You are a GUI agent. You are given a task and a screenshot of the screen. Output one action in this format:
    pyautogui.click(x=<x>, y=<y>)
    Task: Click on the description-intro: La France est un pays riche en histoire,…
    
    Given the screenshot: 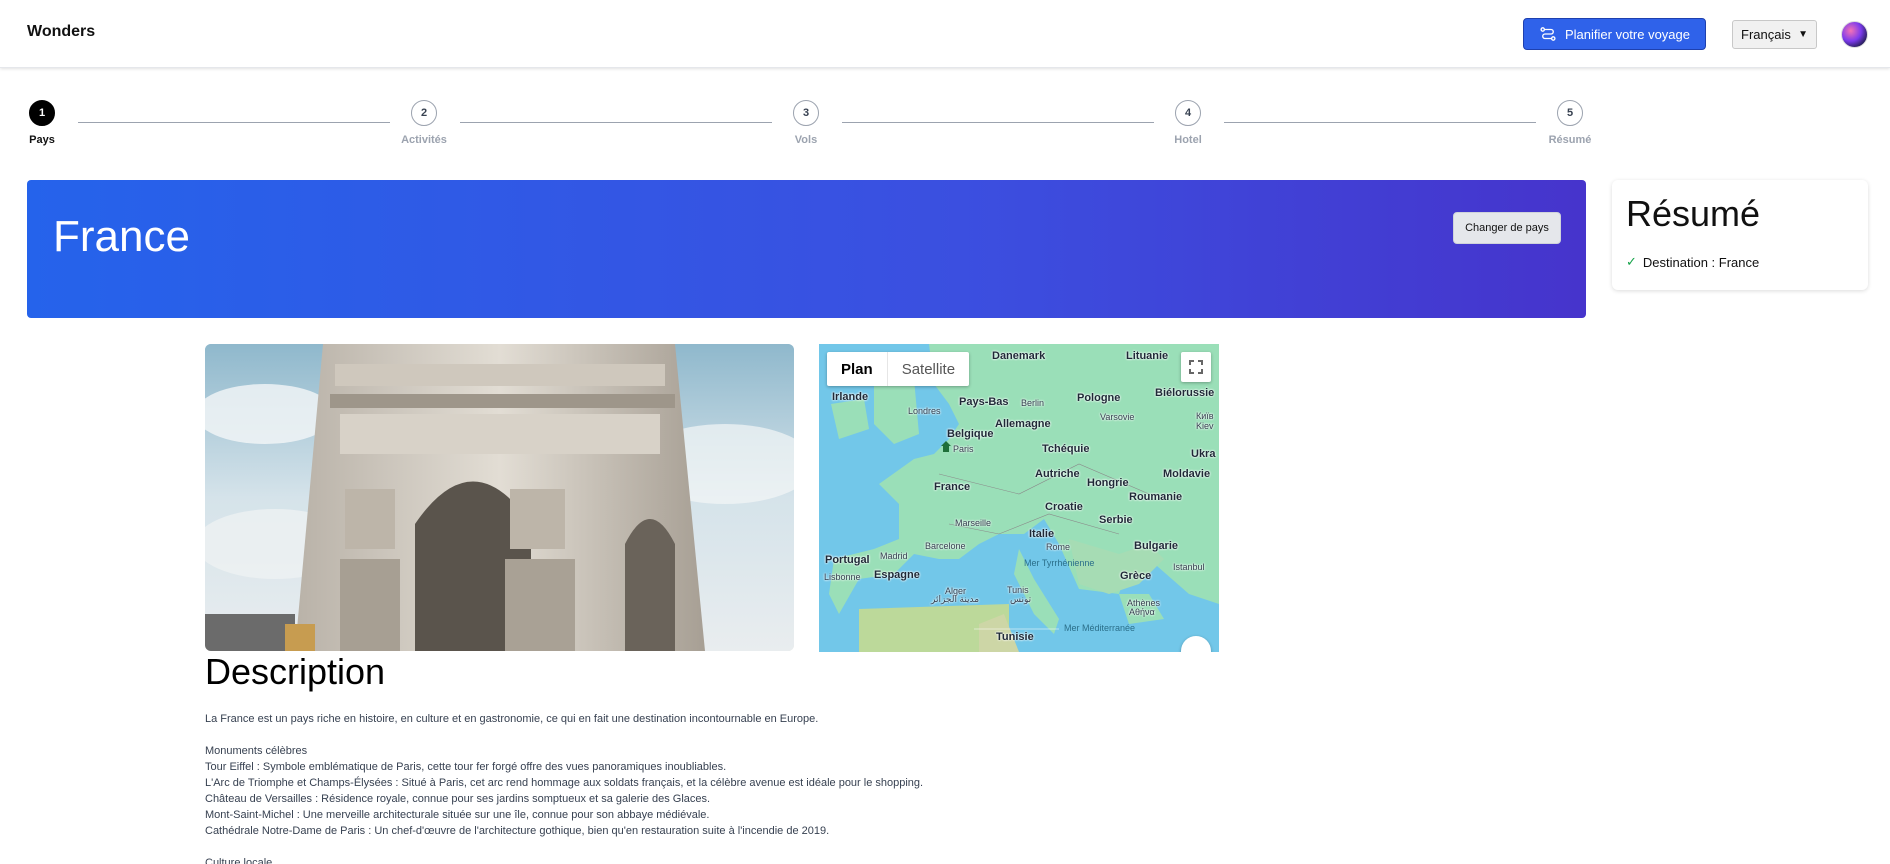 What is the action you would take?
    pyautogui.click(x=512, y=719)
    